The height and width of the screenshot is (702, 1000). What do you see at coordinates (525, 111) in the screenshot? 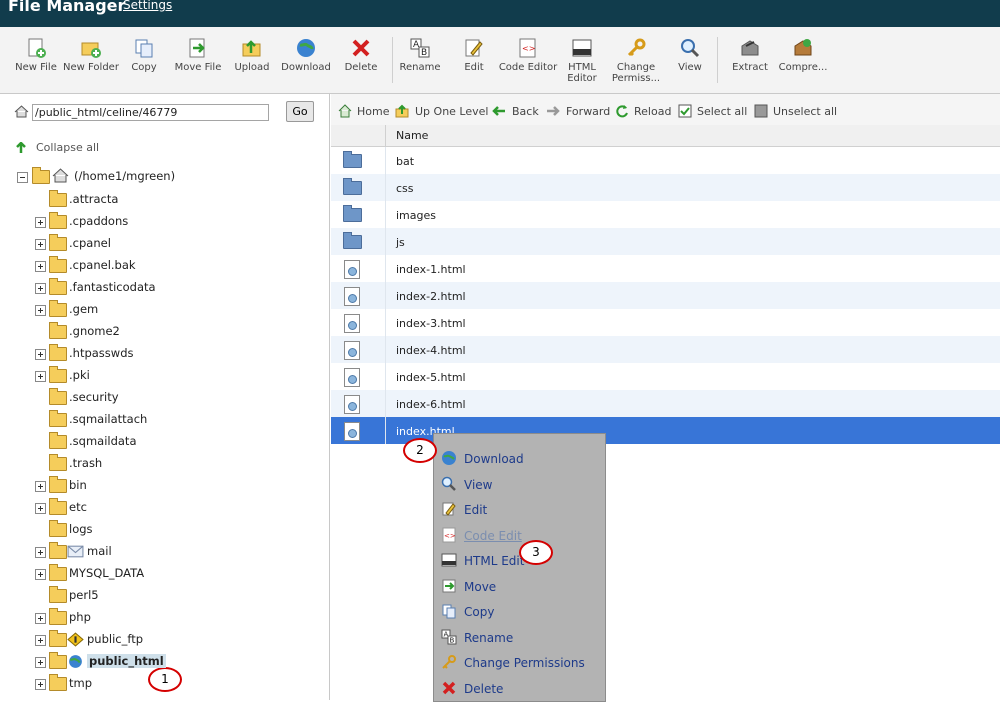
I see `back-link: Back` at bounding box center [525, 111].